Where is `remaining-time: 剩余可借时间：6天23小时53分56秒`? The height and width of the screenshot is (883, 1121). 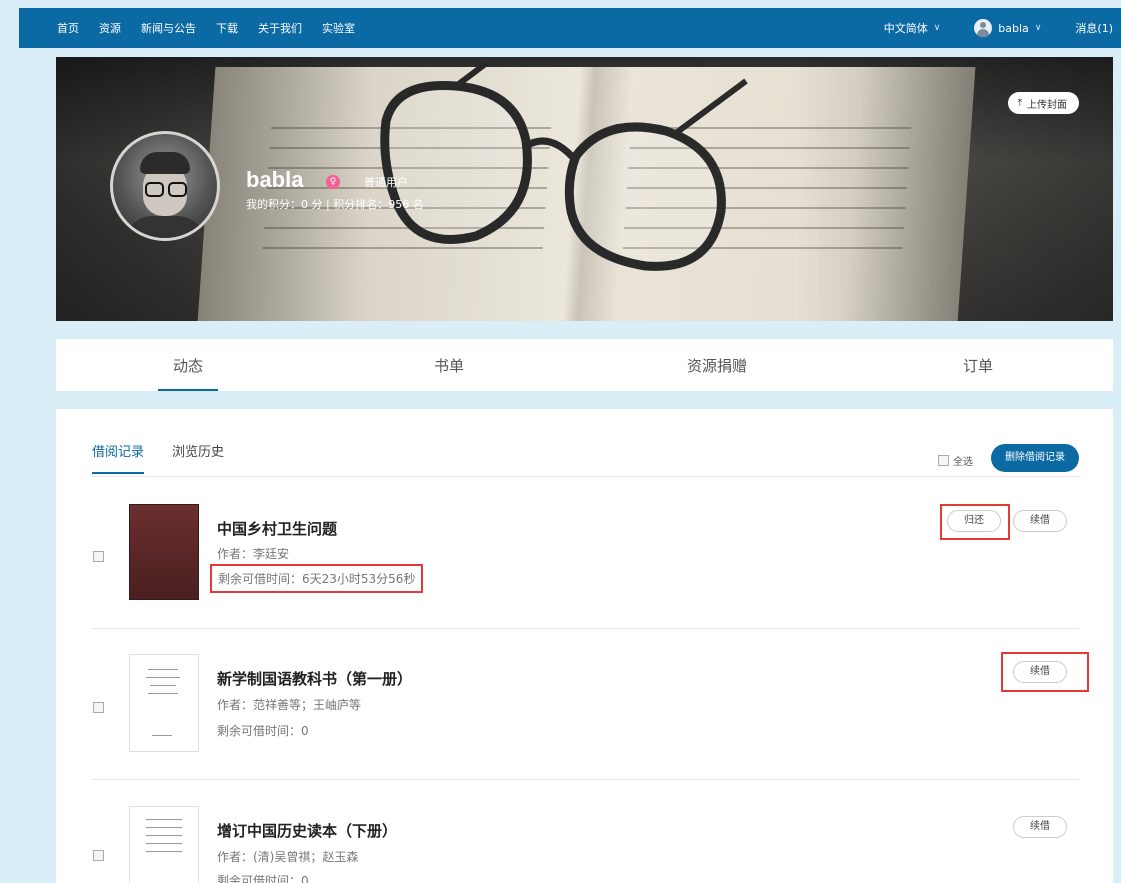
remaining-time: 剩余可借时间：6天23小时53分56秒 is located at coordinates (317, 578).